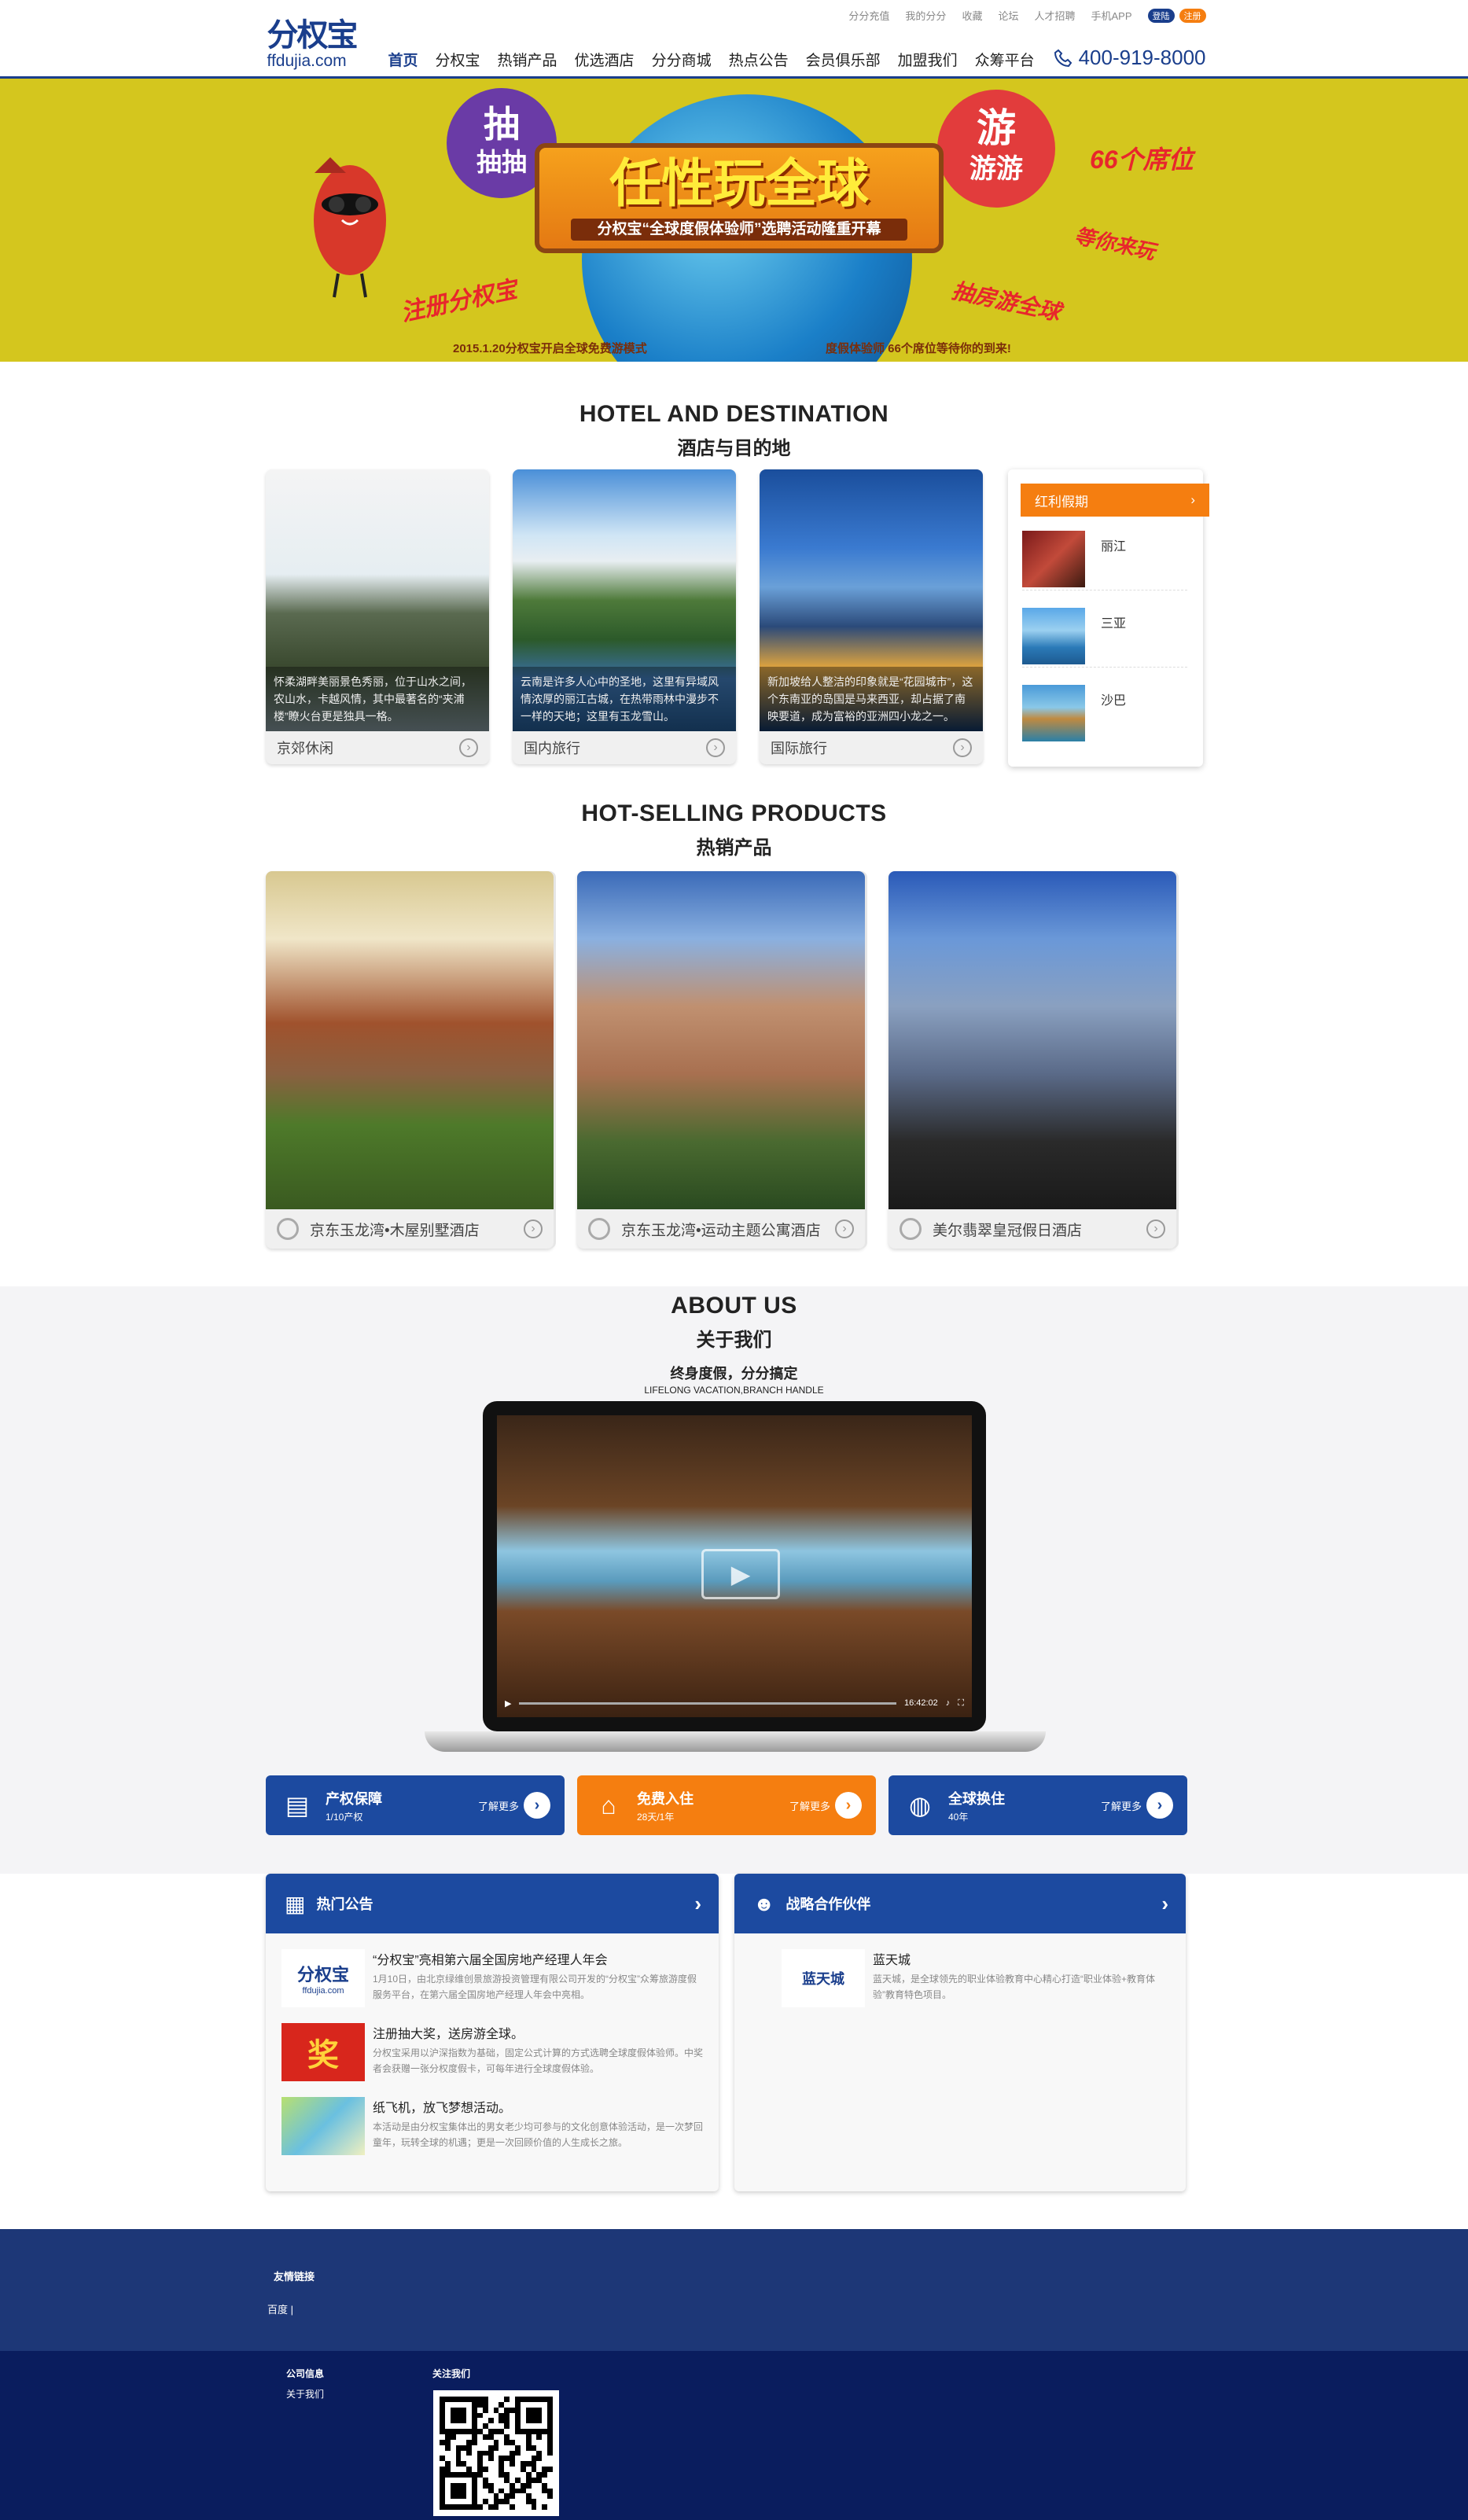 The width and height of the screenshot is (1468, 2520). I want to click on top-link-app: 手机APP, so click(1111, 15).